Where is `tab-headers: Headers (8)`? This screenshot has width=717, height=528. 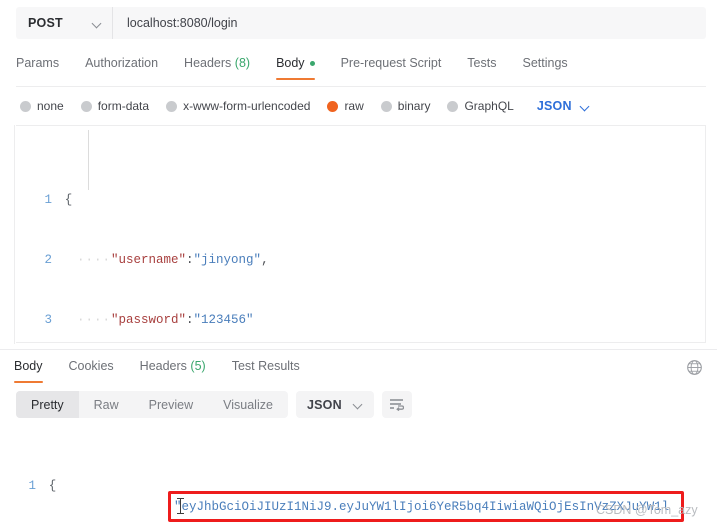 tab-headers: Headers (8) is located at coordinates (217, 66).